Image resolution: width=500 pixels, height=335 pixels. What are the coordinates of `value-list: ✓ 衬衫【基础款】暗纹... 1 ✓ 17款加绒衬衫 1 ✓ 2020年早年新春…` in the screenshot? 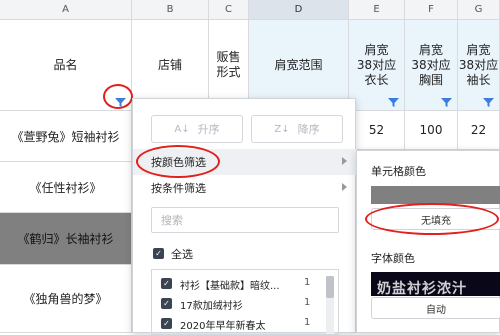 It's located at (245, 302).